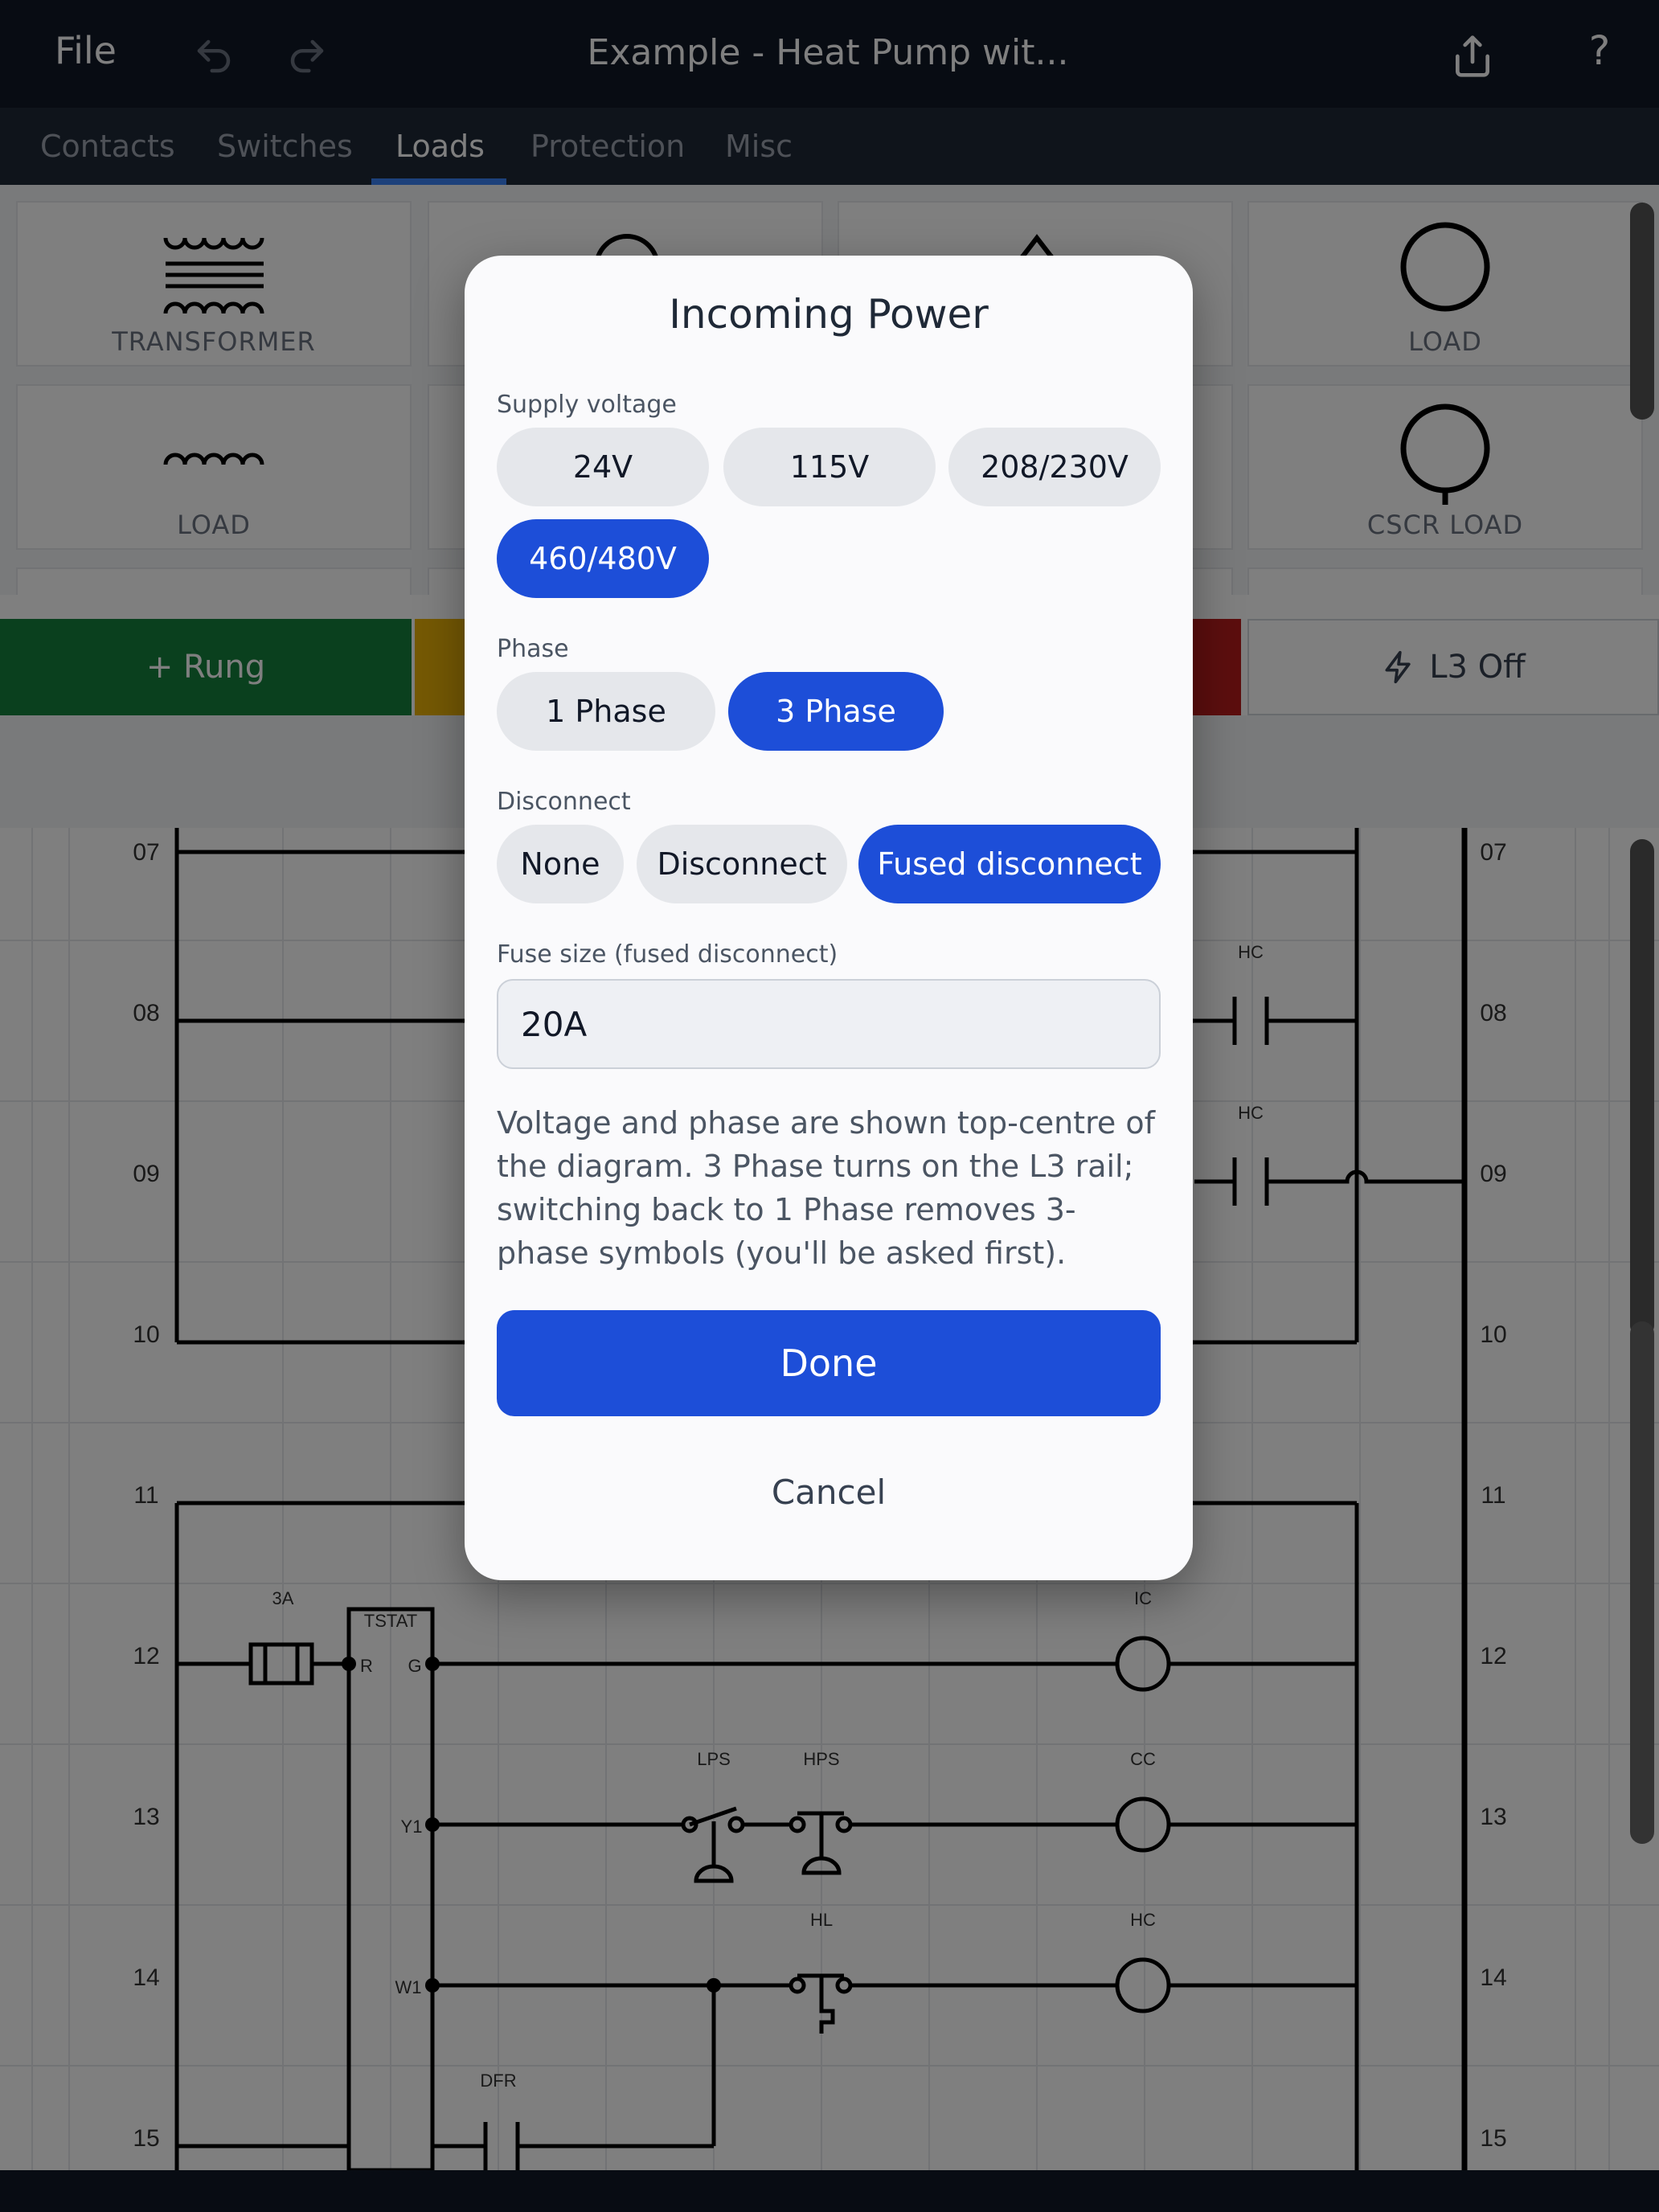 Image resolution: width=1659 pixels, height=2212 pixels. I want to click on voltage-option-460-480v: 460/480V, so click(603, 558).